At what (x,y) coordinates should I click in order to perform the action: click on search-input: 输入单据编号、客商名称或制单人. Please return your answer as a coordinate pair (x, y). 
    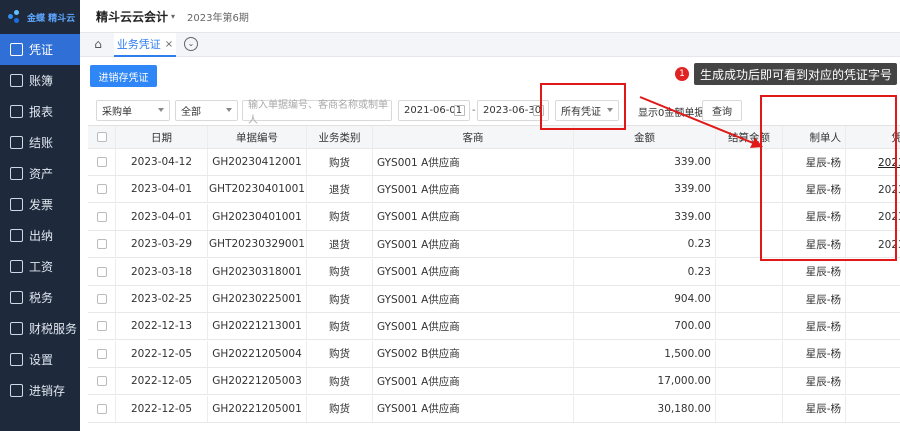
    Looking at the image, I should click on (317, 113).